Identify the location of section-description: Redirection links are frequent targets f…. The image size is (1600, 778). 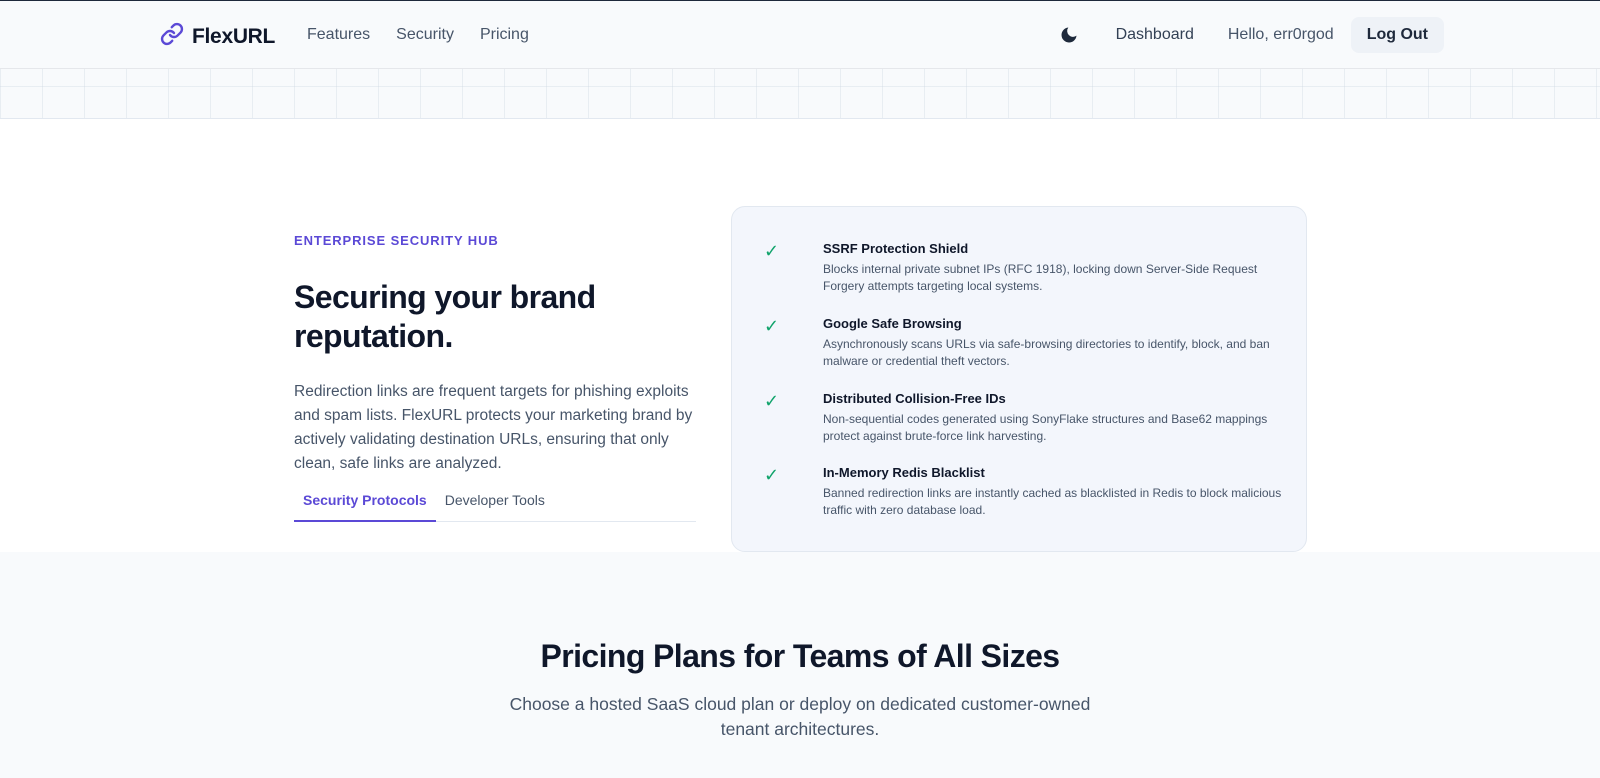
(493, 427).